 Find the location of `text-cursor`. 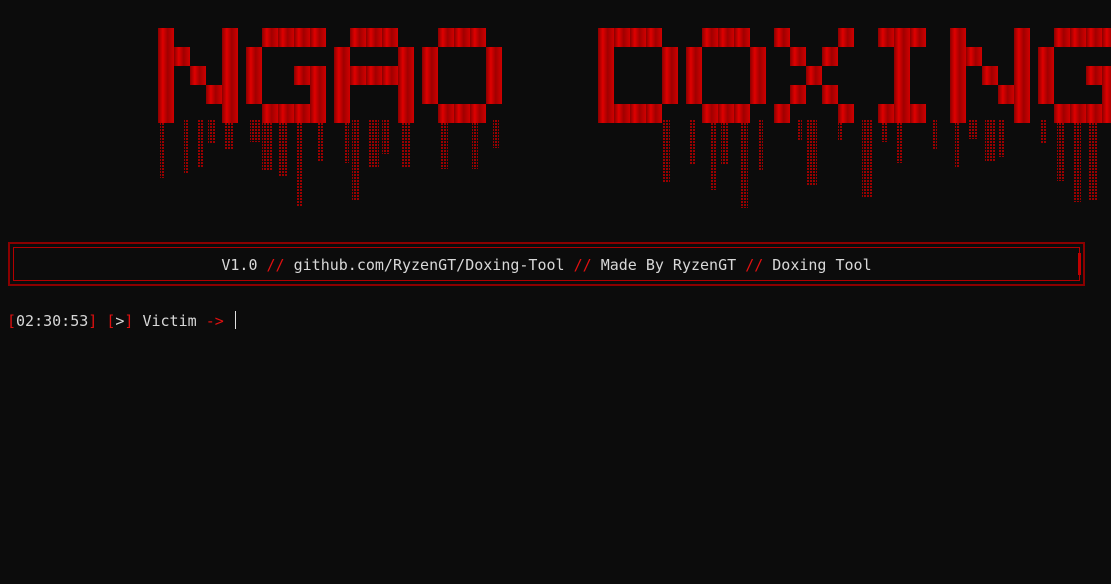

text-cursor is located at coordinates (235, 320).